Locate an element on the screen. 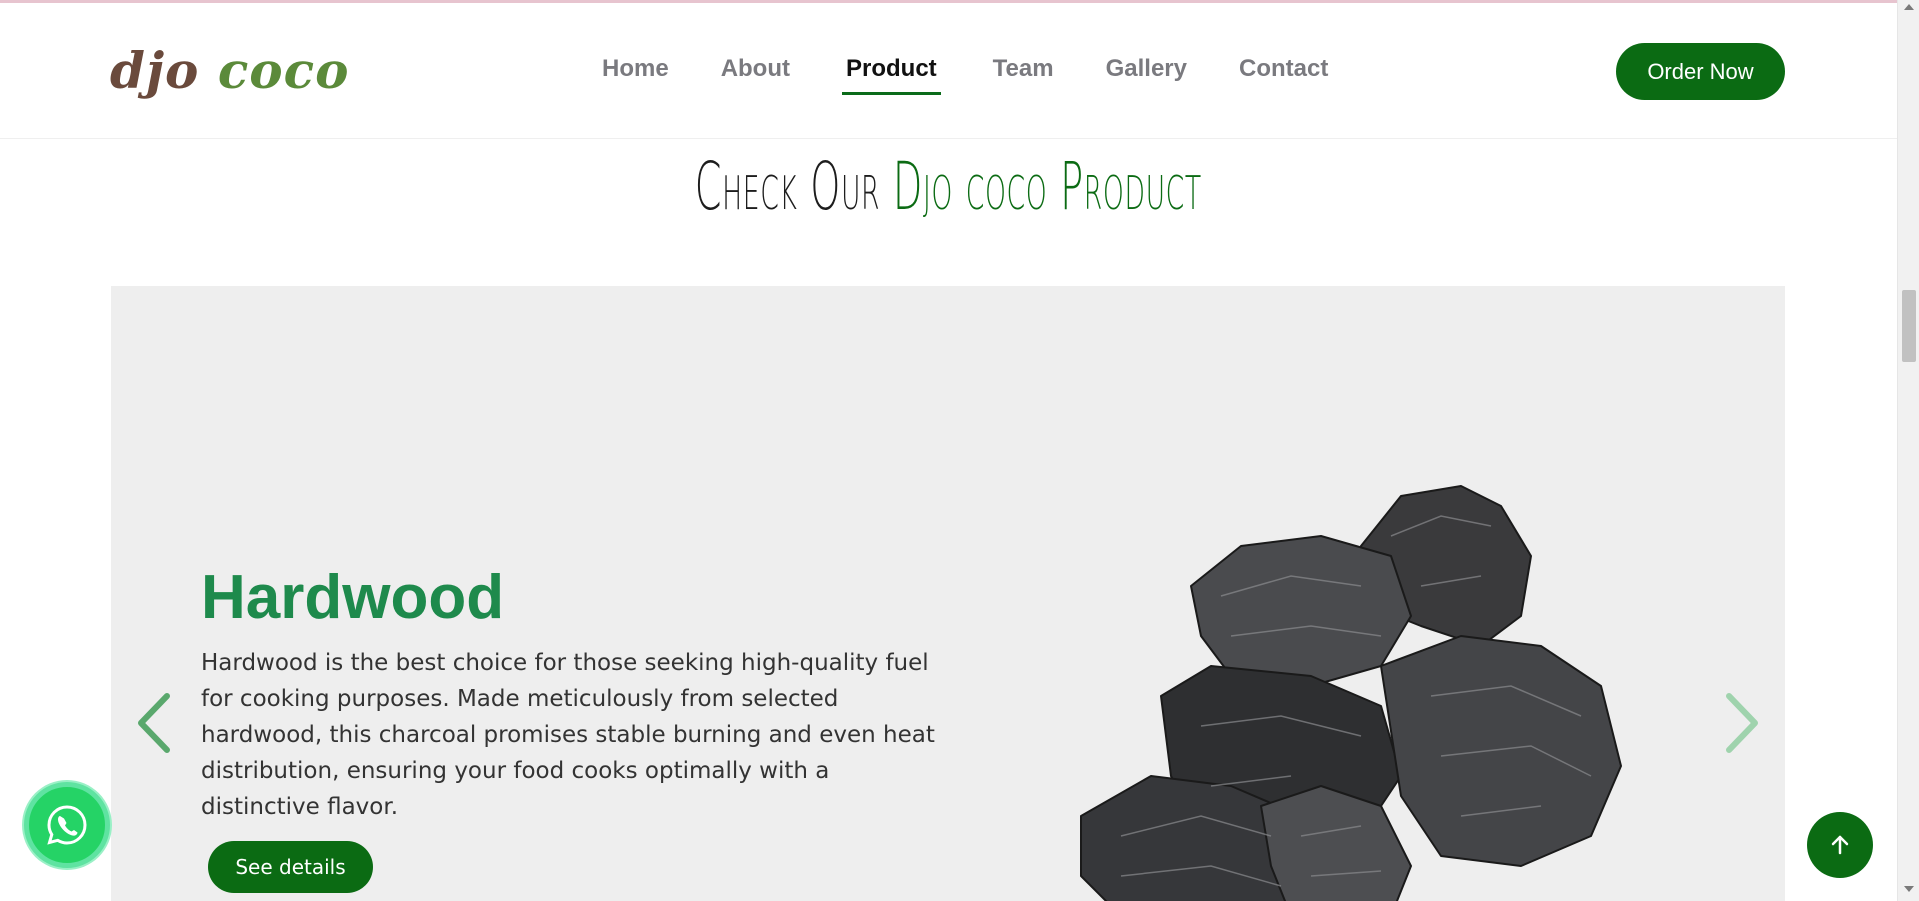  whatsapp-icon is located at coordinates (67, 825).